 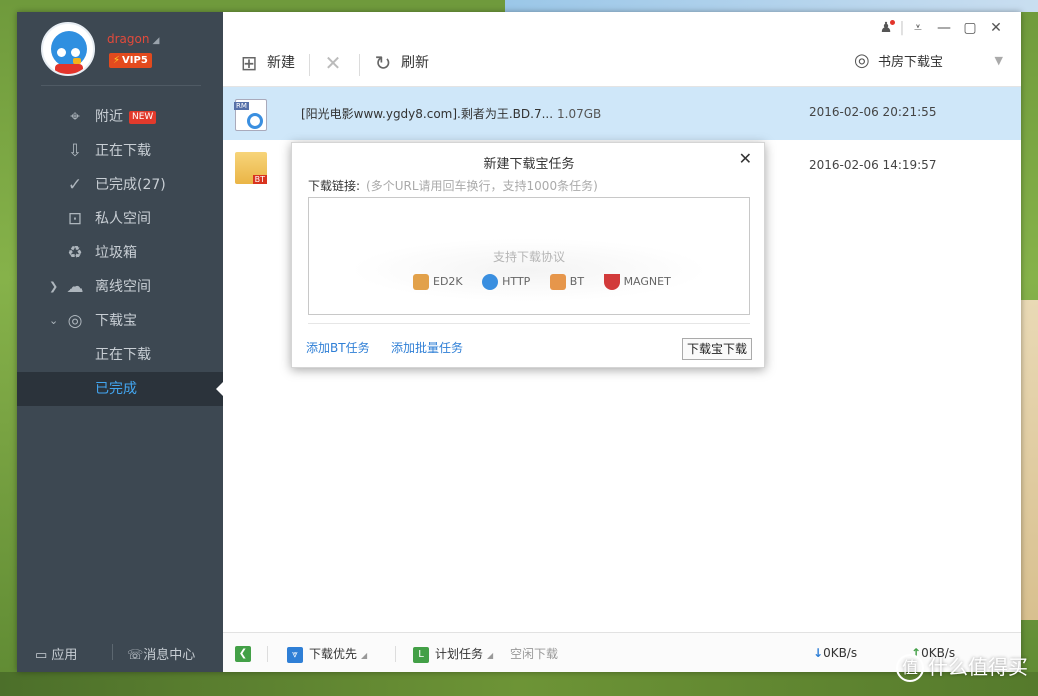 What do you see at coordinates (534, 653) in the screenshot?
I see `idle-download-button: 空闲下载` at bounding box center [534, 653].